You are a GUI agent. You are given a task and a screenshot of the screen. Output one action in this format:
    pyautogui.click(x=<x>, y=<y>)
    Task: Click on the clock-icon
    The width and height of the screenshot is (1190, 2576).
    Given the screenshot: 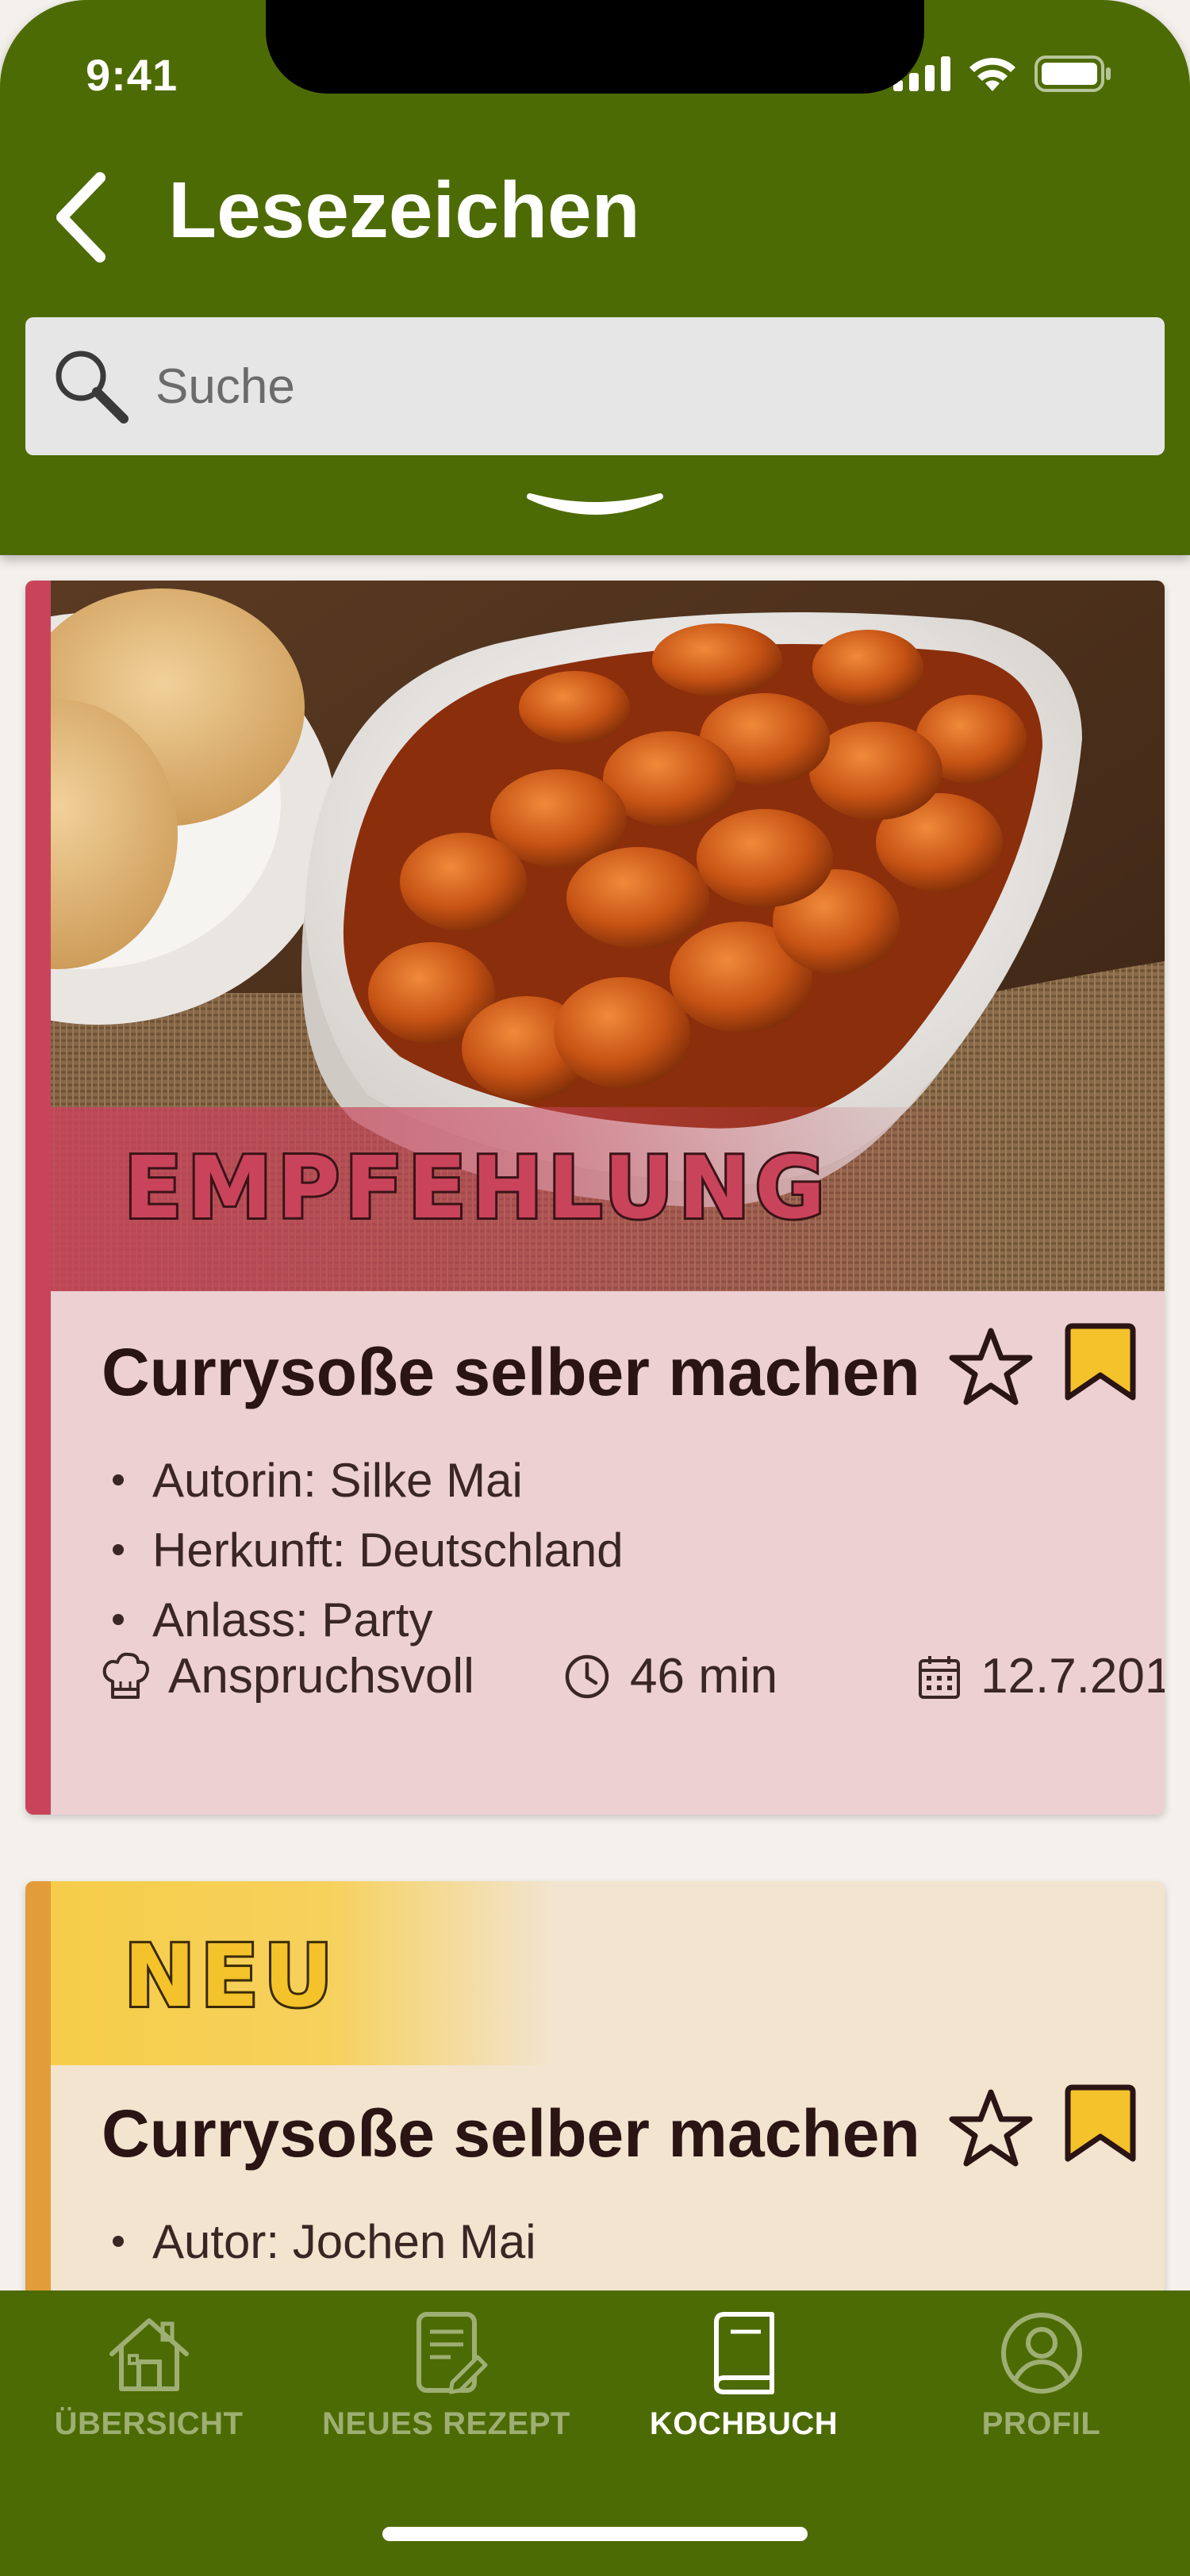 What is the action you would take?
    pyautogui.click(x=587, y=1676)
    